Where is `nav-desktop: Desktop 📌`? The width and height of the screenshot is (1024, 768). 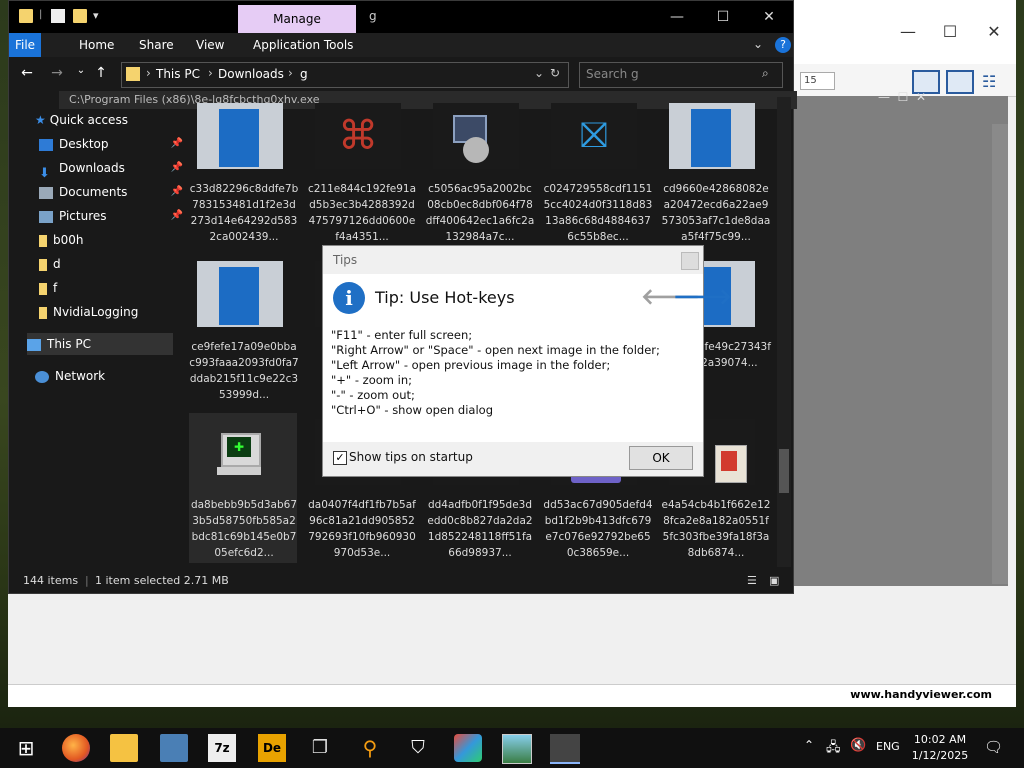 nav-desktop: Desktop 📌 is located at coordinates (114, 144).